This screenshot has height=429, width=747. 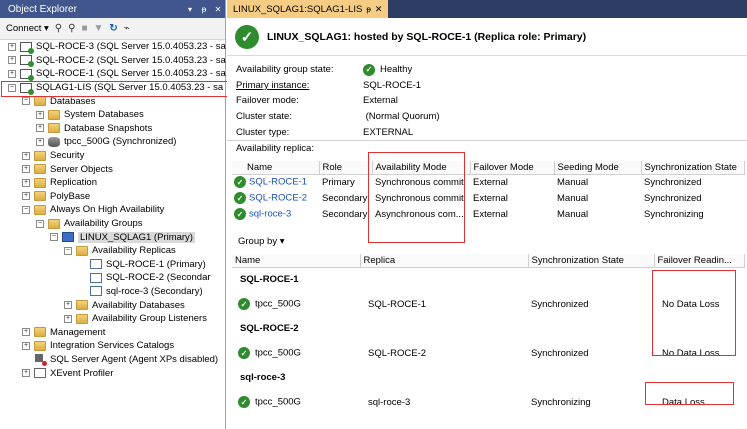 I want to click on tree-node: + System Databases, so click(x=112, y=115).